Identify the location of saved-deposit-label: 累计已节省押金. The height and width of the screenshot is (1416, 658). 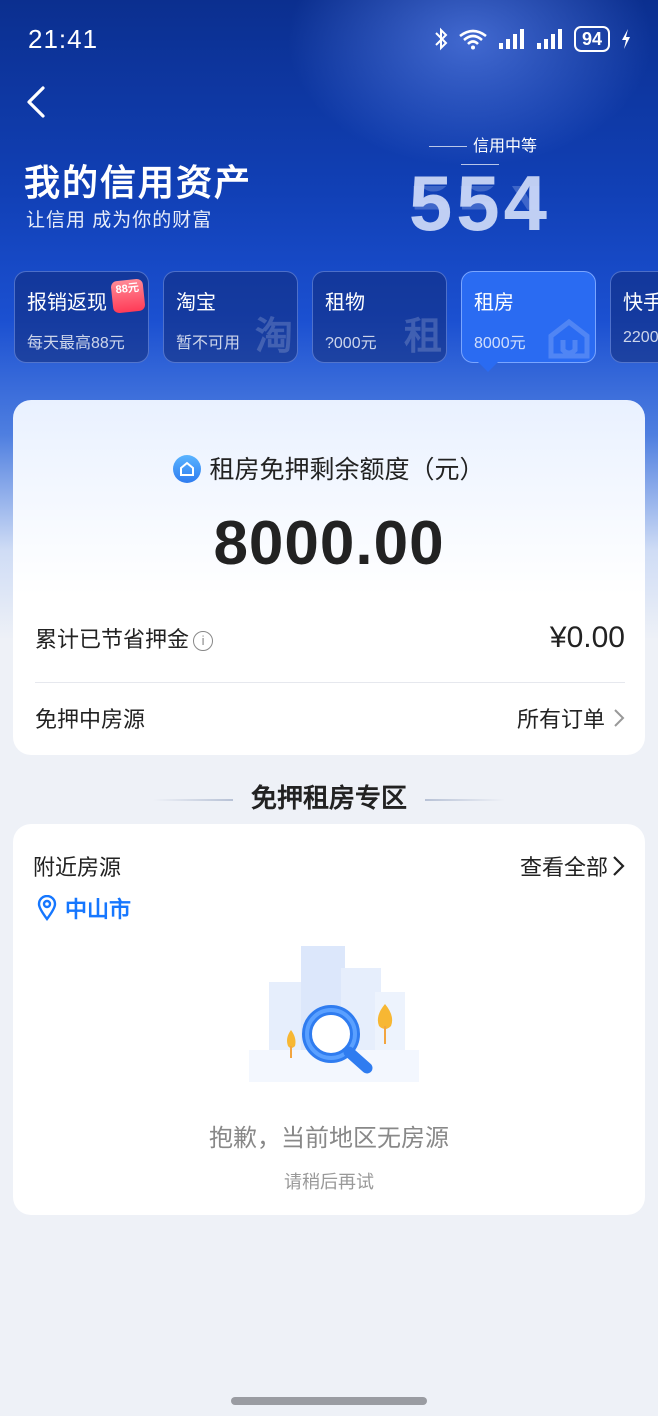
(112, 639).